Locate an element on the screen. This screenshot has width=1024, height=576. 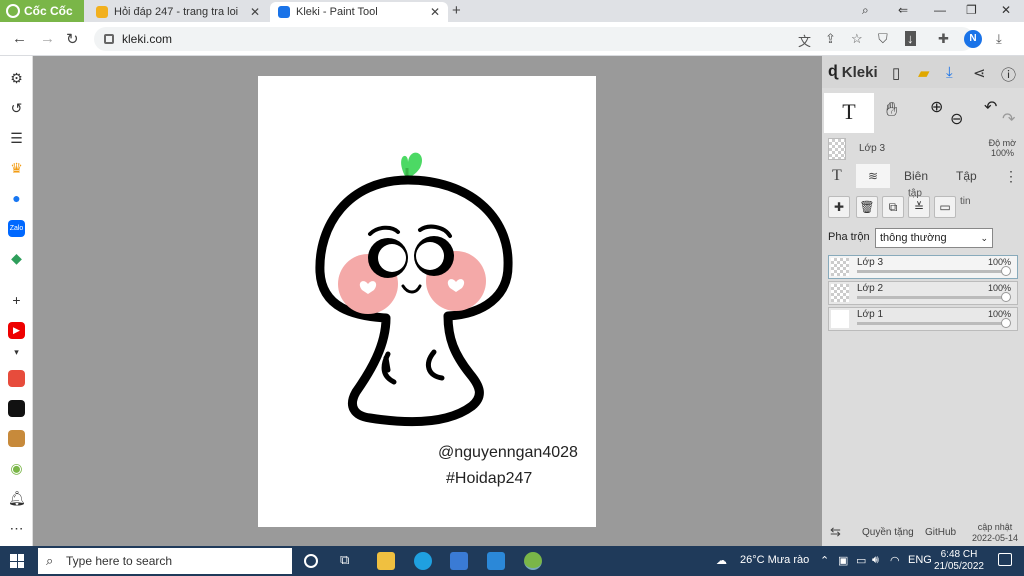
gamepad-icon: ◆ is located at coordinates (16, 258).